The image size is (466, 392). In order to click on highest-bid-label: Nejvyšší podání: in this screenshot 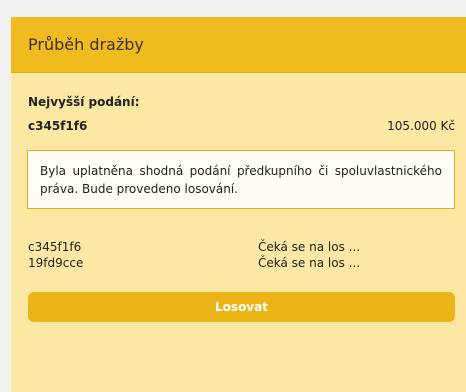, I will do `click(84, 102)`.